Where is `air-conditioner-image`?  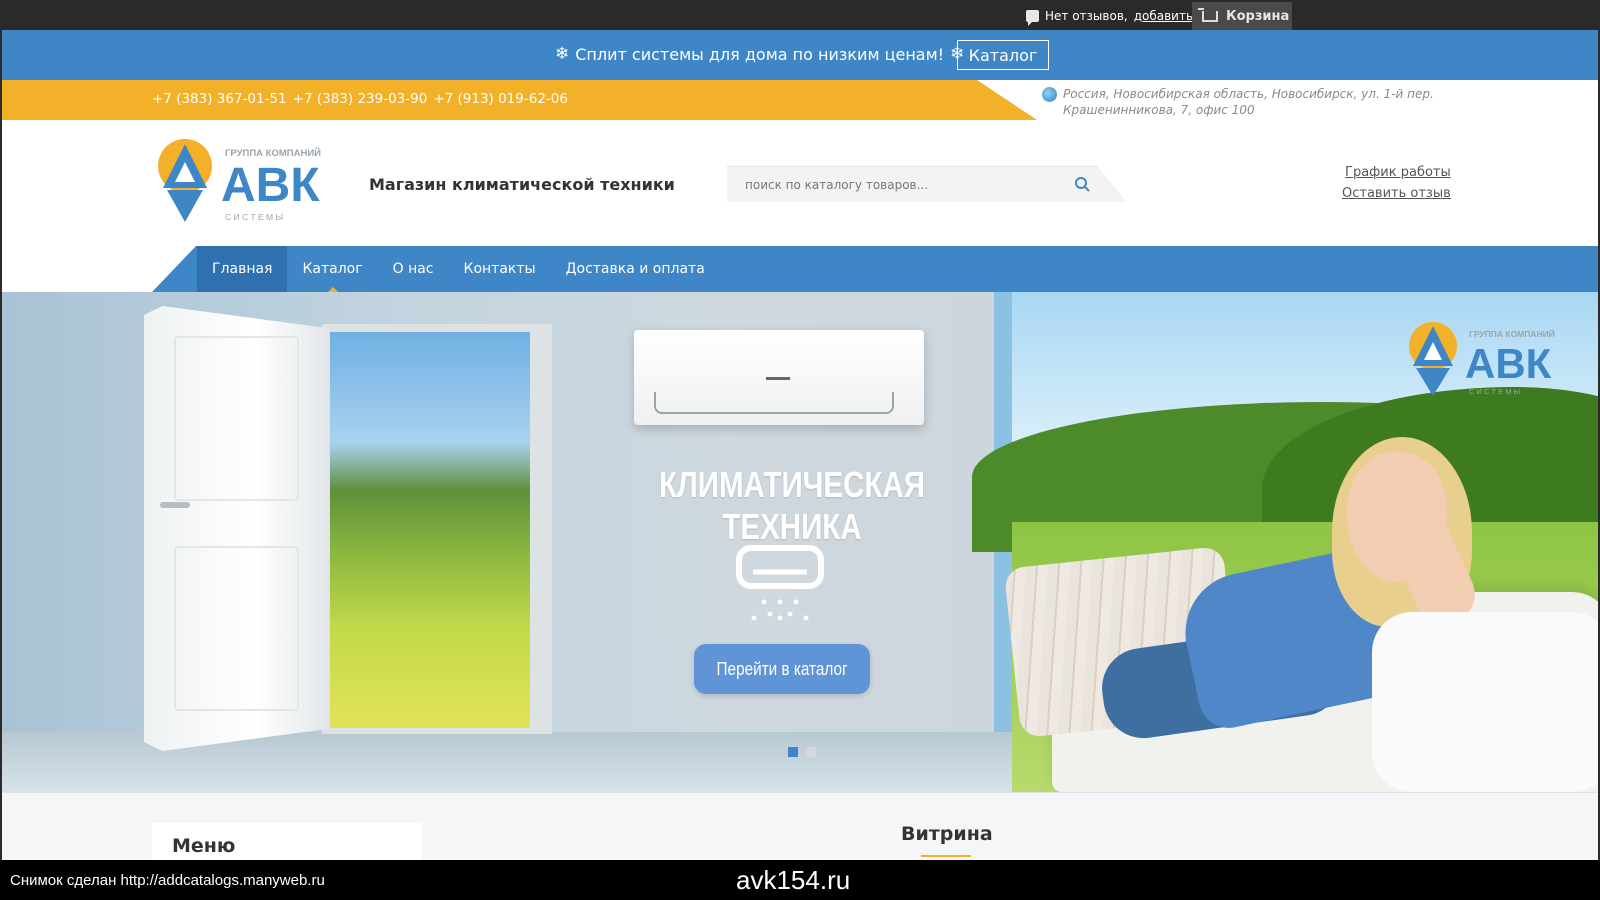
air-conditioner-image is located at coordinates (779, 377).